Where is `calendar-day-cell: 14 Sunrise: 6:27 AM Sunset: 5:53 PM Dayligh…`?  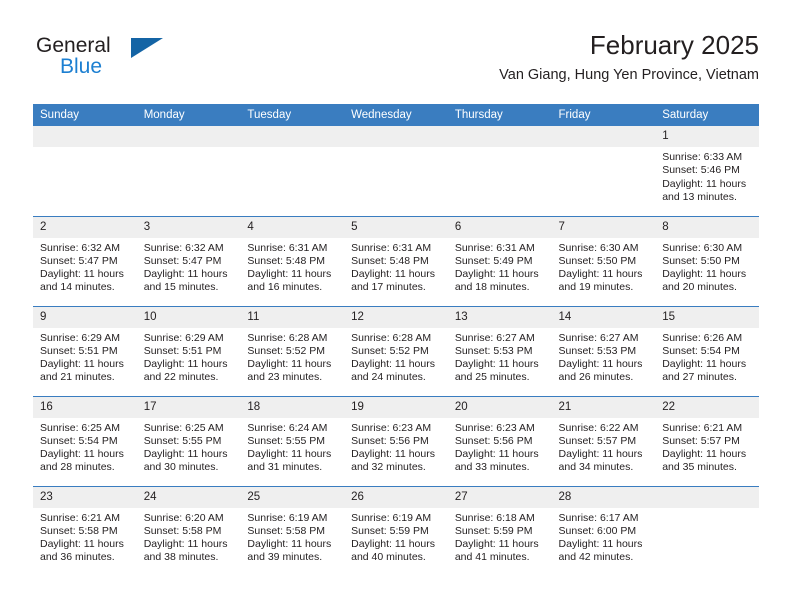 calendar-day-cell: 14 Sunrise: 6:27 AM Sunset: 5:53 PM Dayligh… is located at coordinates (603, 350).